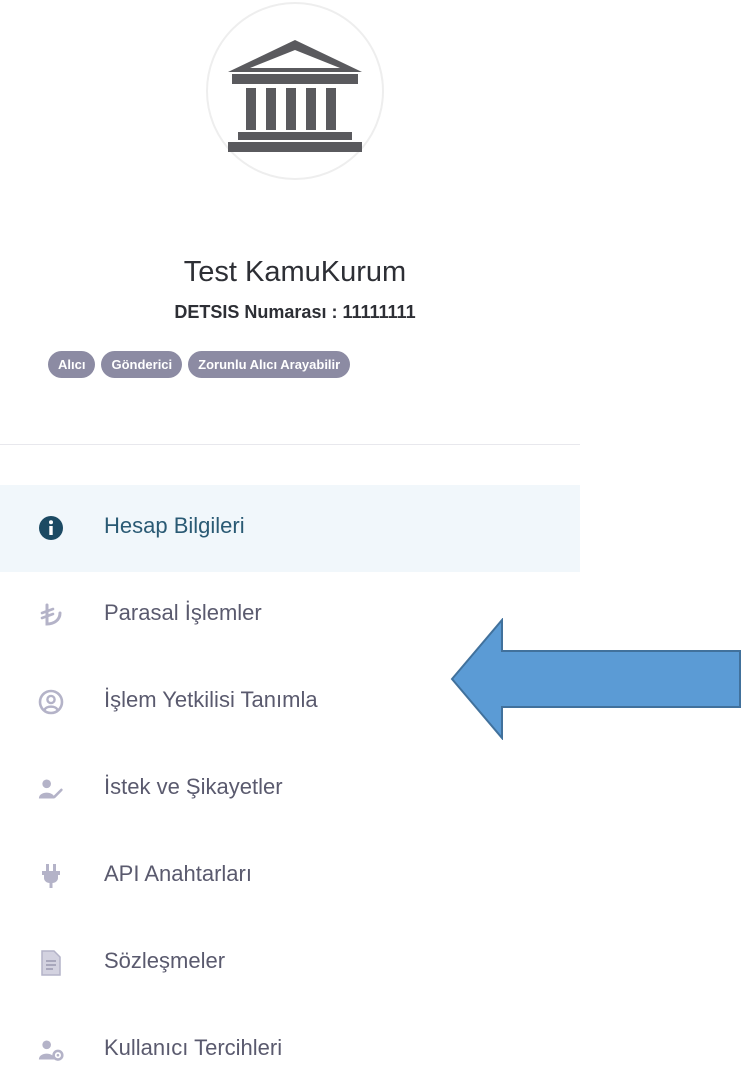 Image resolution: width=742 pixels, height=1070 pixels. What do you see at coordinates (51, 1050) in the screenshot?
I see `user-settings-icon` at bounding box center [51, 1050].